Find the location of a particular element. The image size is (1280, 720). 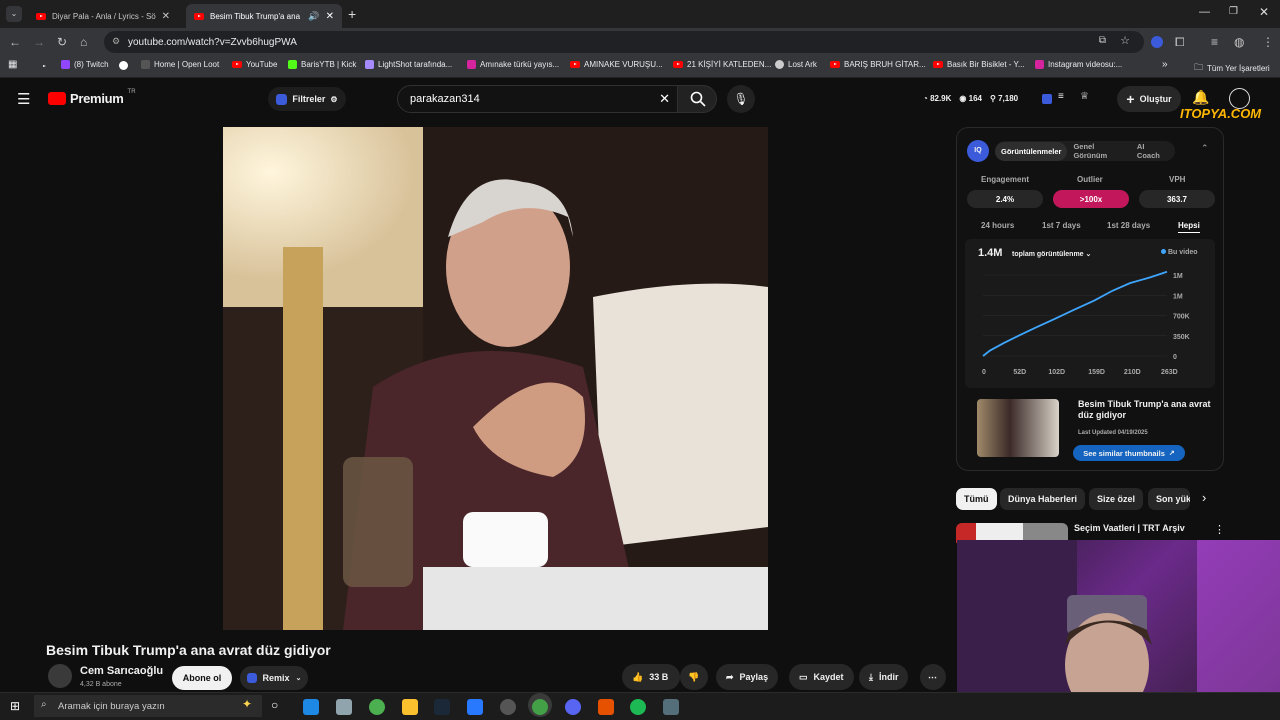

iq-extension-icon is located at coordinates (1047, 99).